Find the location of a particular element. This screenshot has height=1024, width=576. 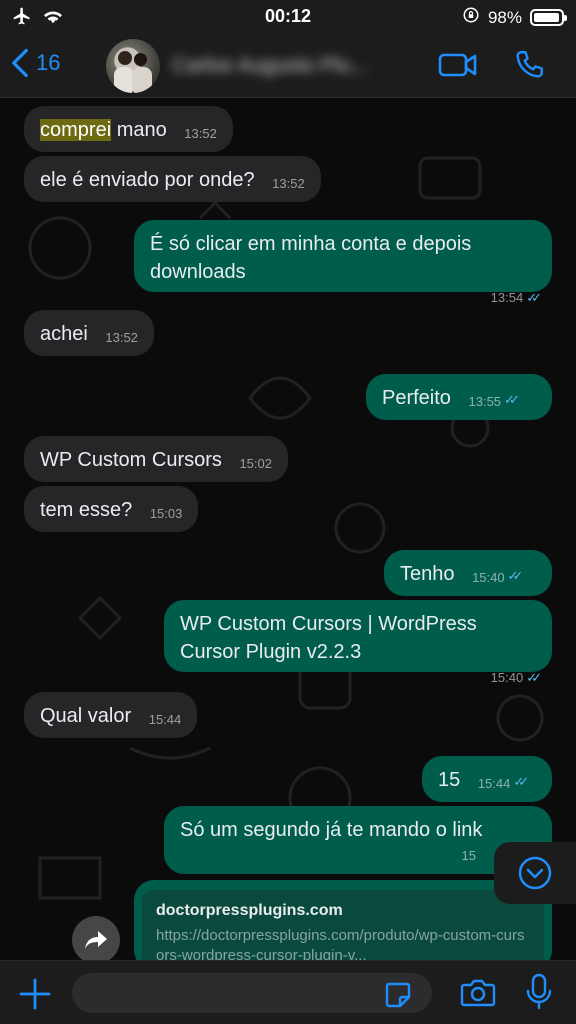

message-text: mano is located at coordinates (139, 130).